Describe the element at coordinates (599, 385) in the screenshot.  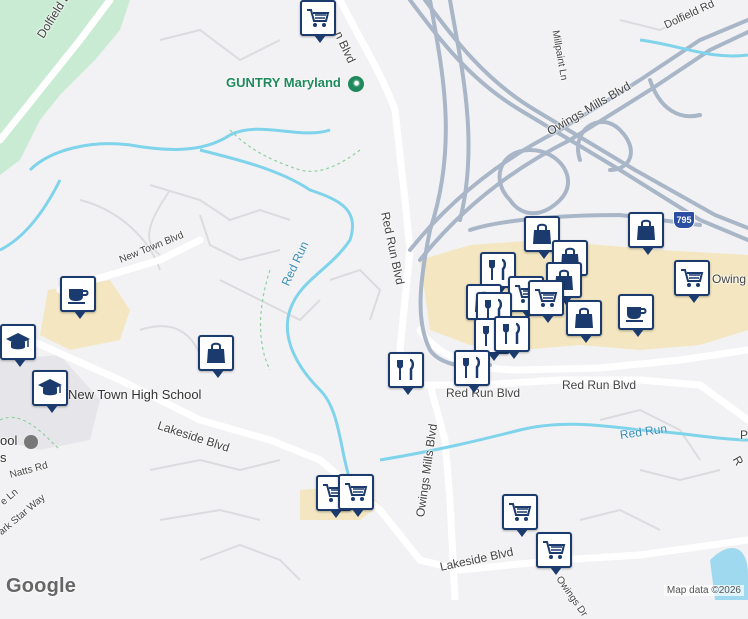
I see `road-label-red-run-blvd-south-2: Red Run Blvd` at that location.